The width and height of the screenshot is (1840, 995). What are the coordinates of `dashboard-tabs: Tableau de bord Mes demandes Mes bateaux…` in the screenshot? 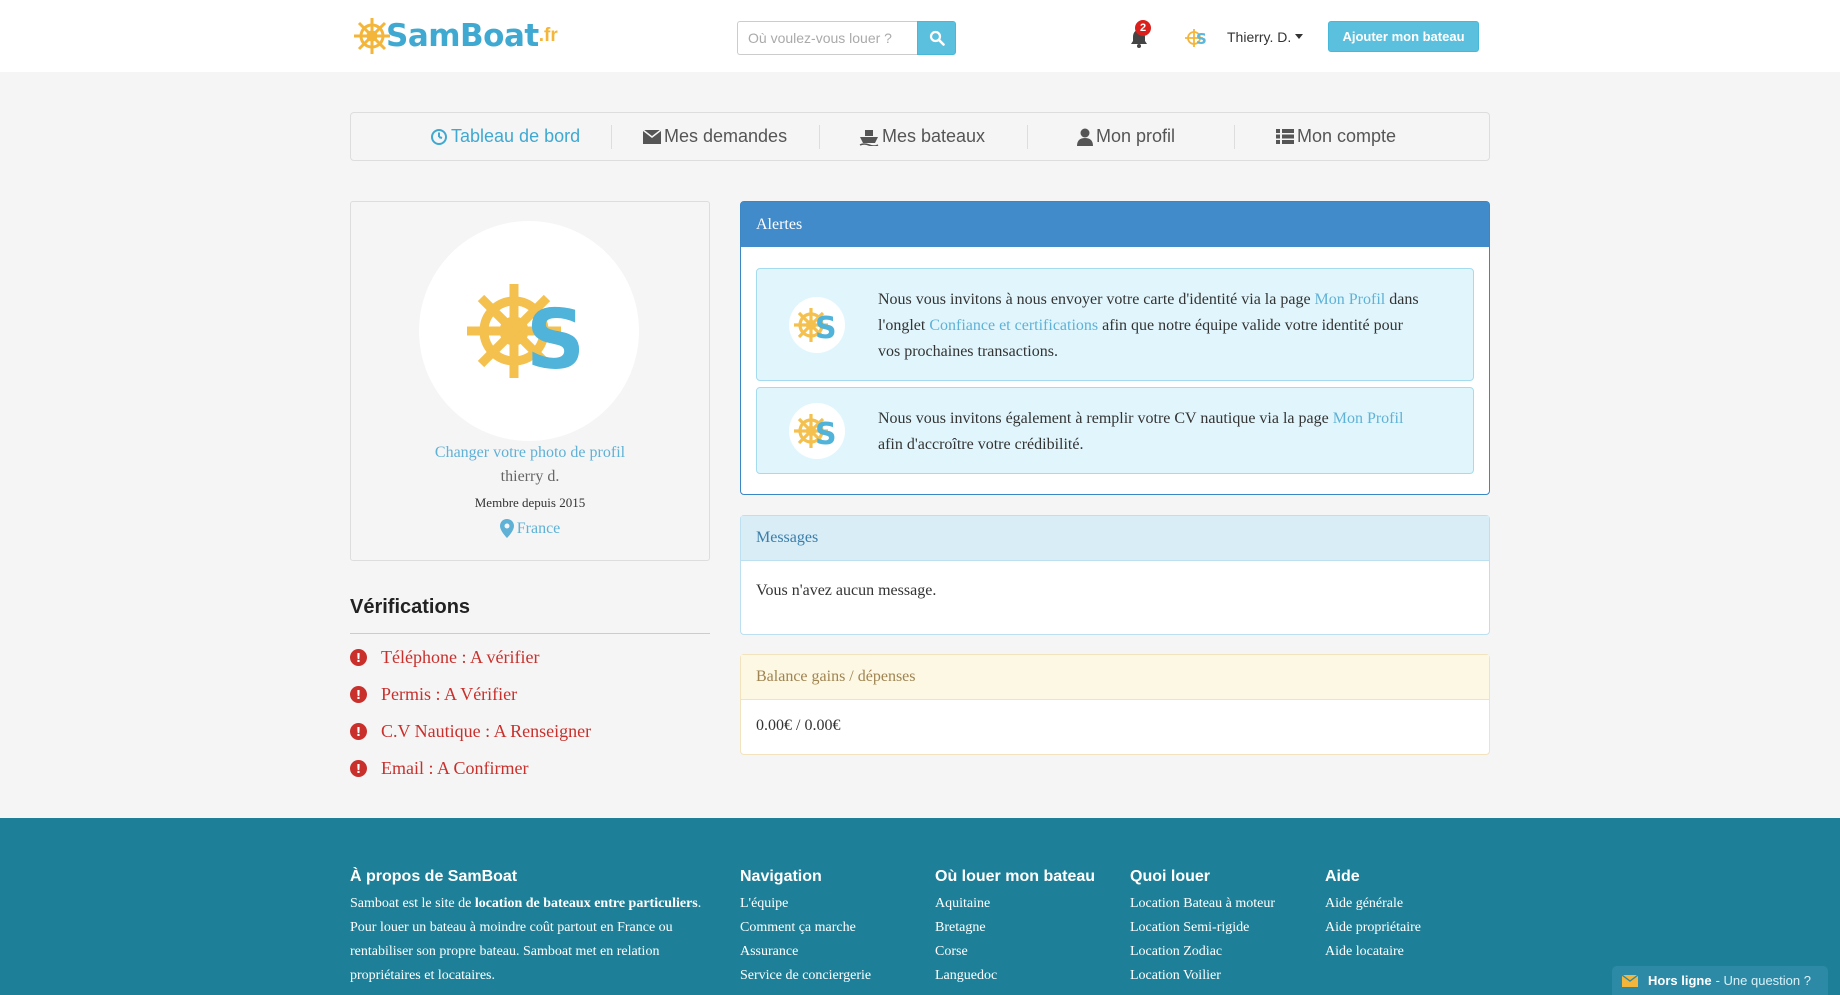 It's located at (920, 136).